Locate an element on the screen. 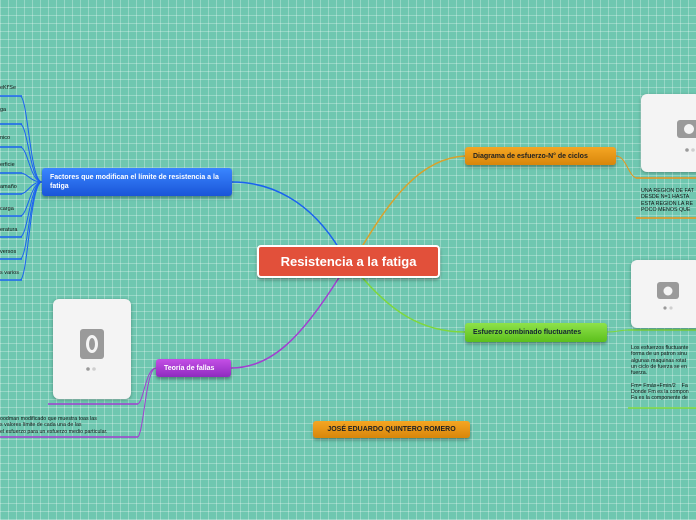  factor-leaf: carga is located at coordinates (7, 209).